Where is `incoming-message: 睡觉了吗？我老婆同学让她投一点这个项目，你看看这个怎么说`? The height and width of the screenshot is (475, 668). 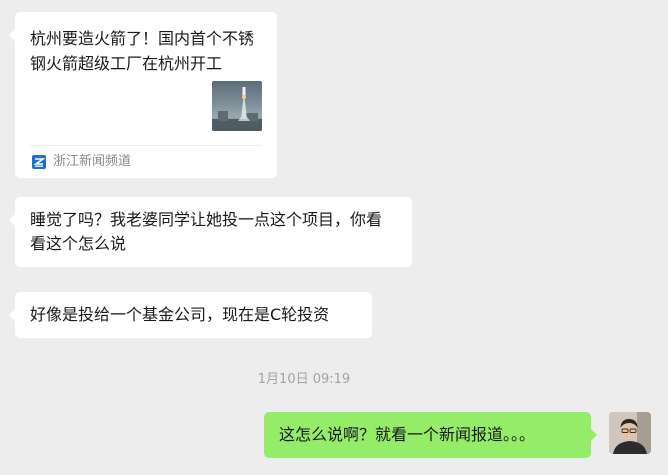 incoming-message: 睡觉了吗？我老婆同学让她投一点这个项目，你看看这个怎么说 is located at coordinates (210, 232).